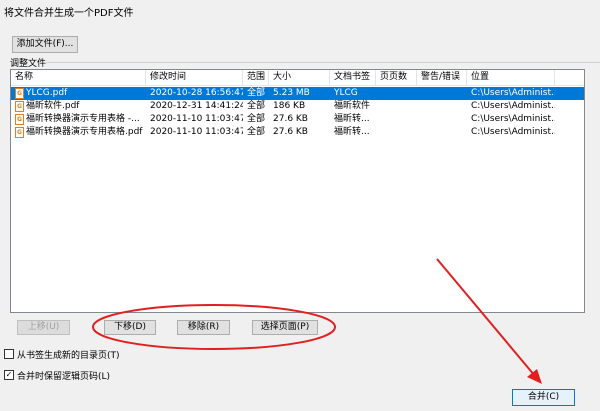  I want to click on keep-logical-pages-label: 合并时保留逻辑页码(L), so click(63, 375).